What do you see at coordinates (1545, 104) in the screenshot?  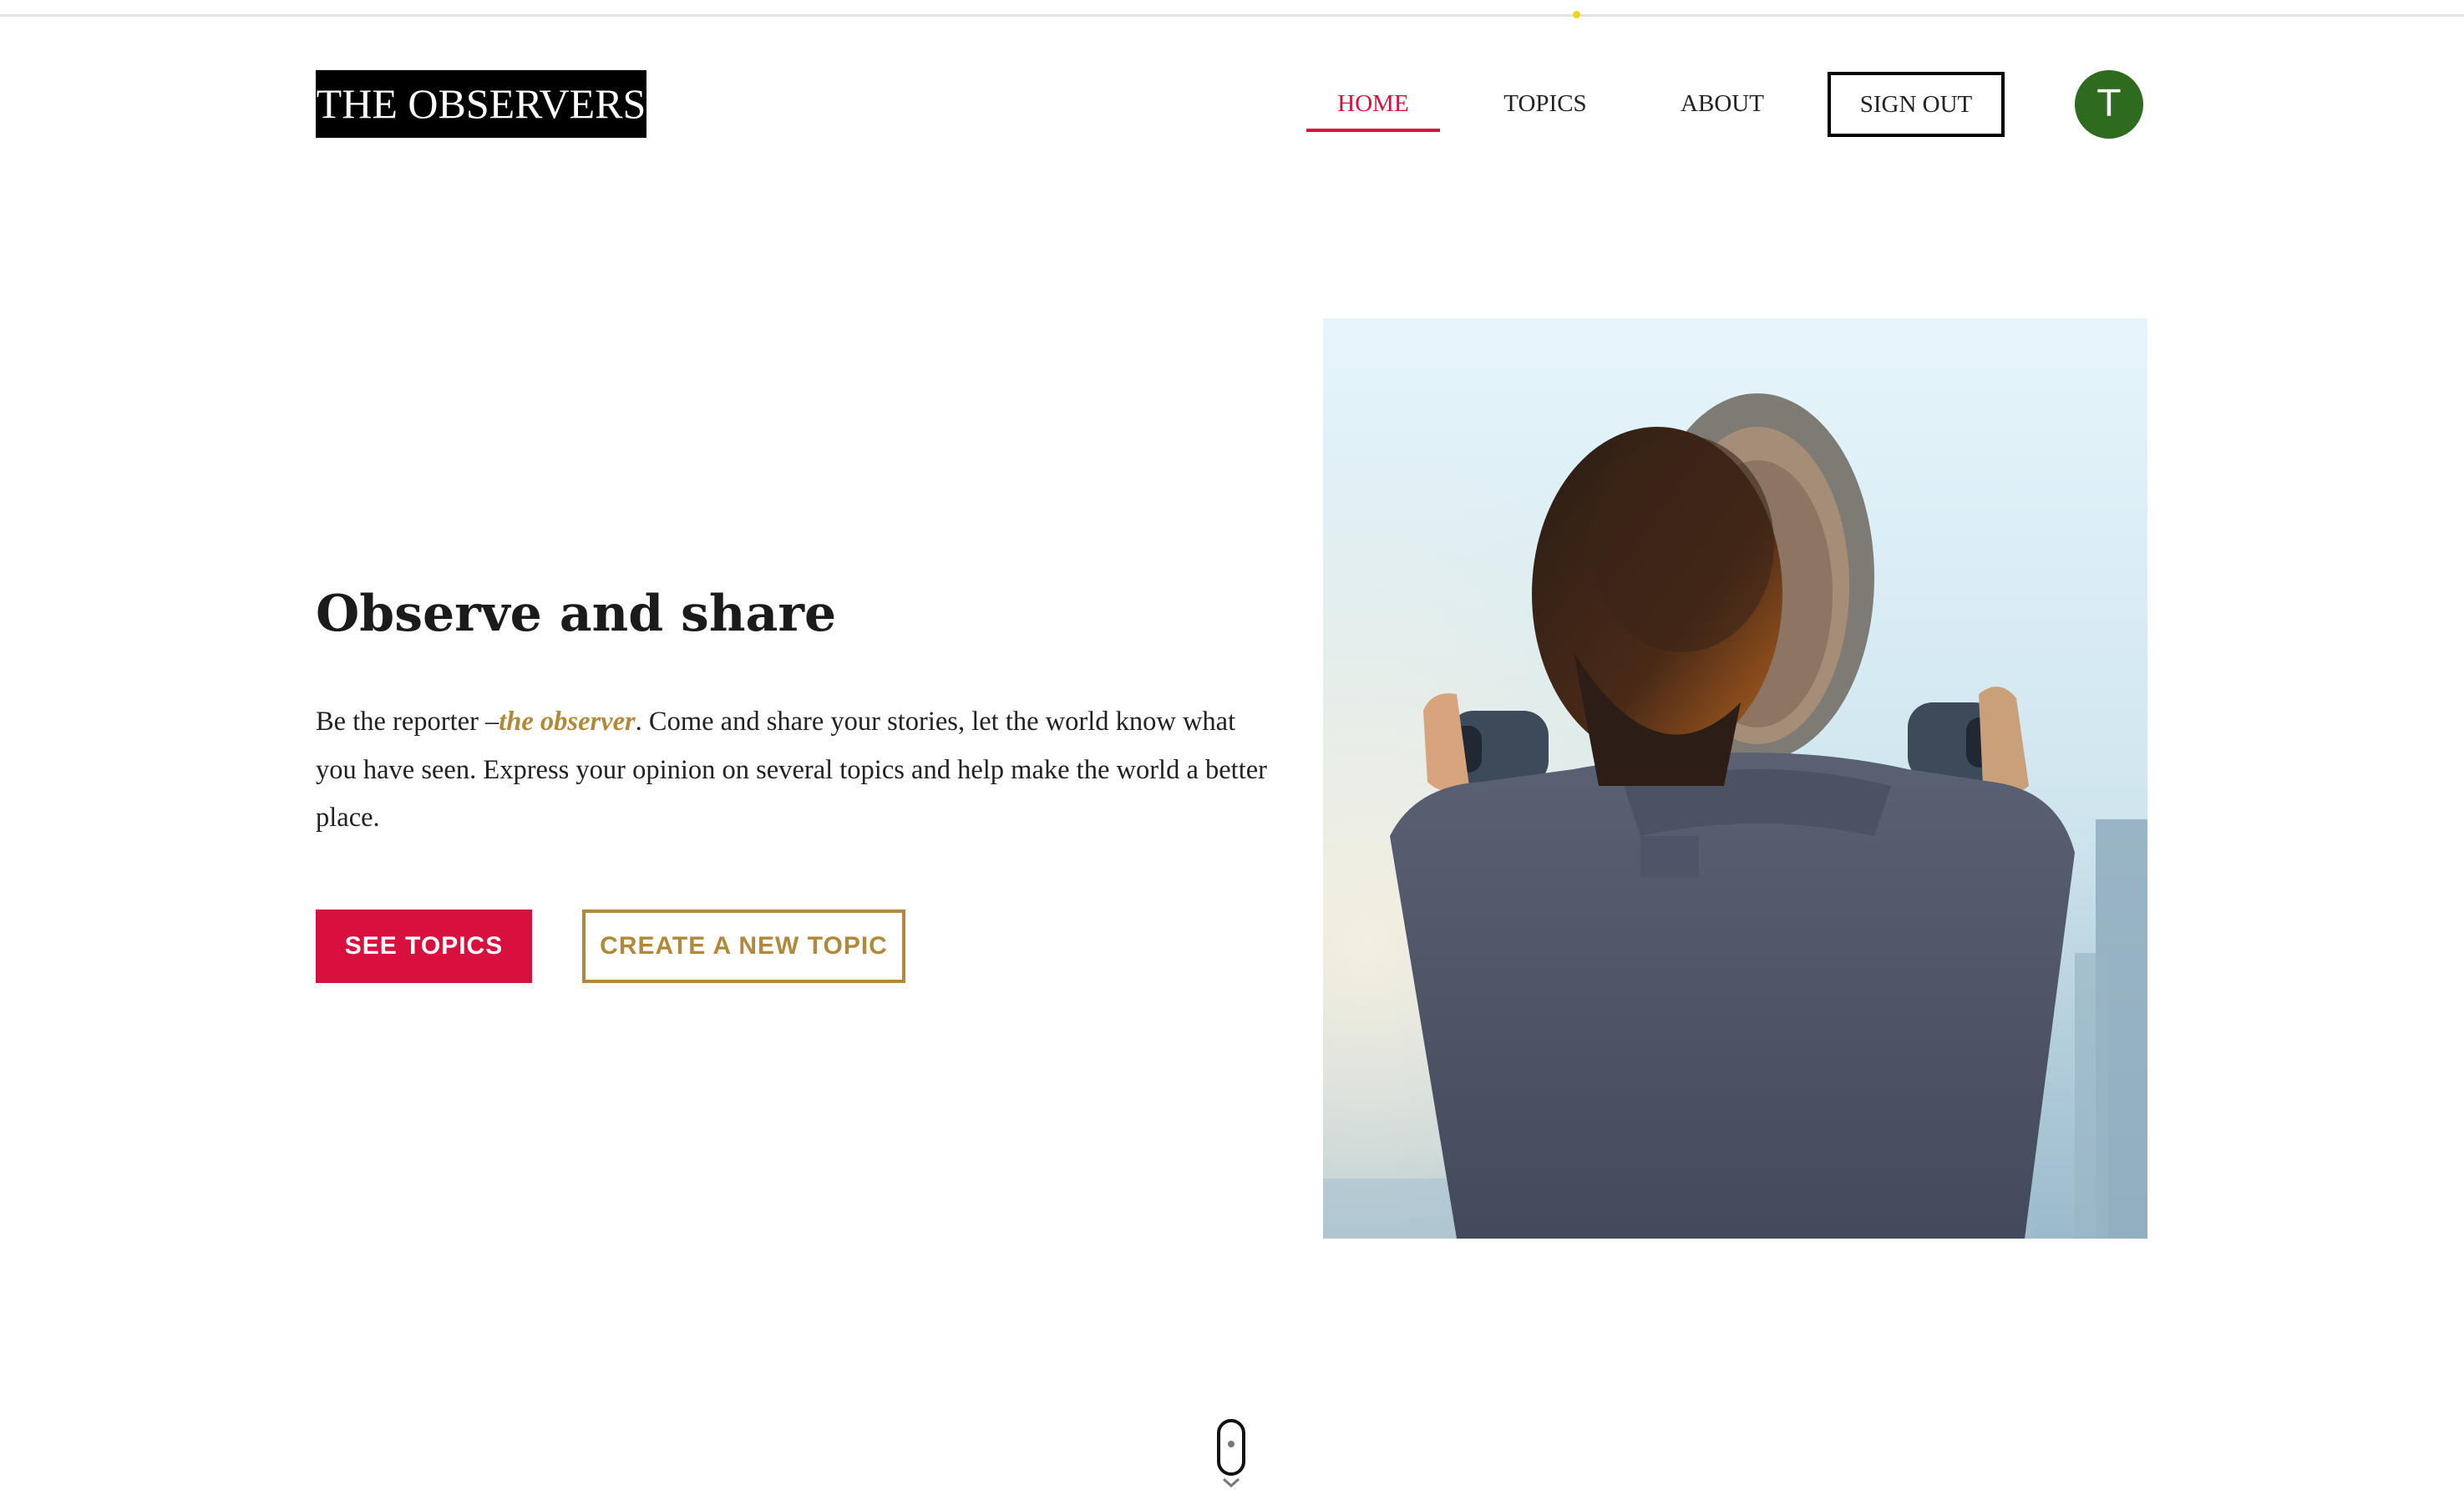 I see `nav-topics-link: TOPICS` at bounding box center [1545, 104].